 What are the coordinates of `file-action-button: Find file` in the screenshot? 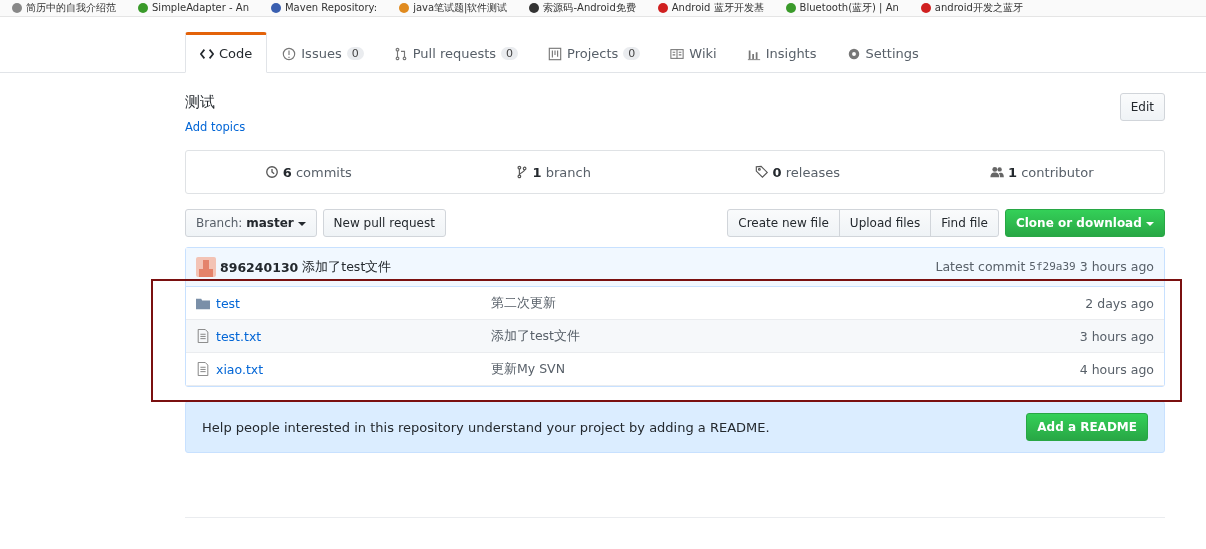 It's located at (964, 223).